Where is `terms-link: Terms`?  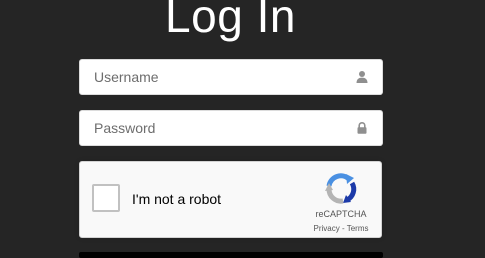 terms-link: Terms is located at coordinates (358, 228).